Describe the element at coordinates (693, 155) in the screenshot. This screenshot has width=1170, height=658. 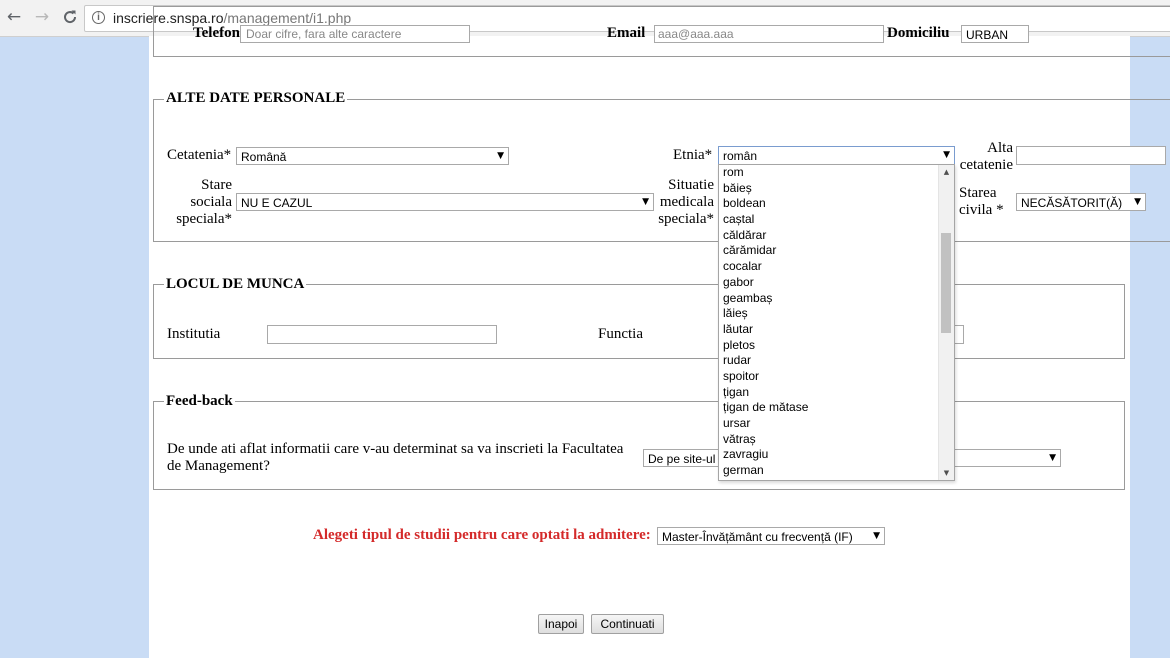
I see `etnia-label: Etnia*` at that location.